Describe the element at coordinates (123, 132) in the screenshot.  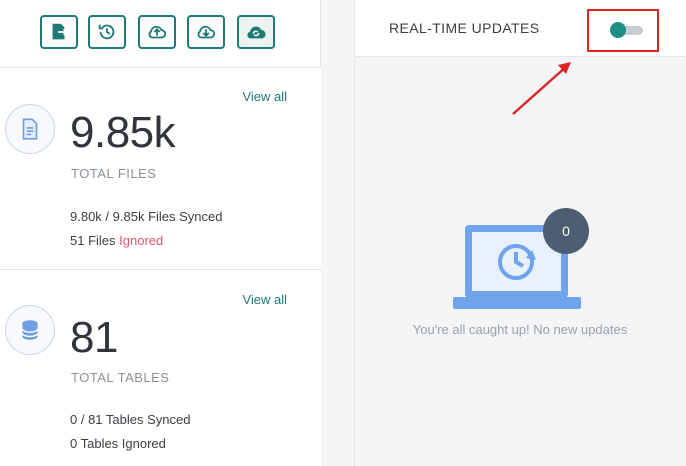
I see `total-files-count: 9.85k` at that location.